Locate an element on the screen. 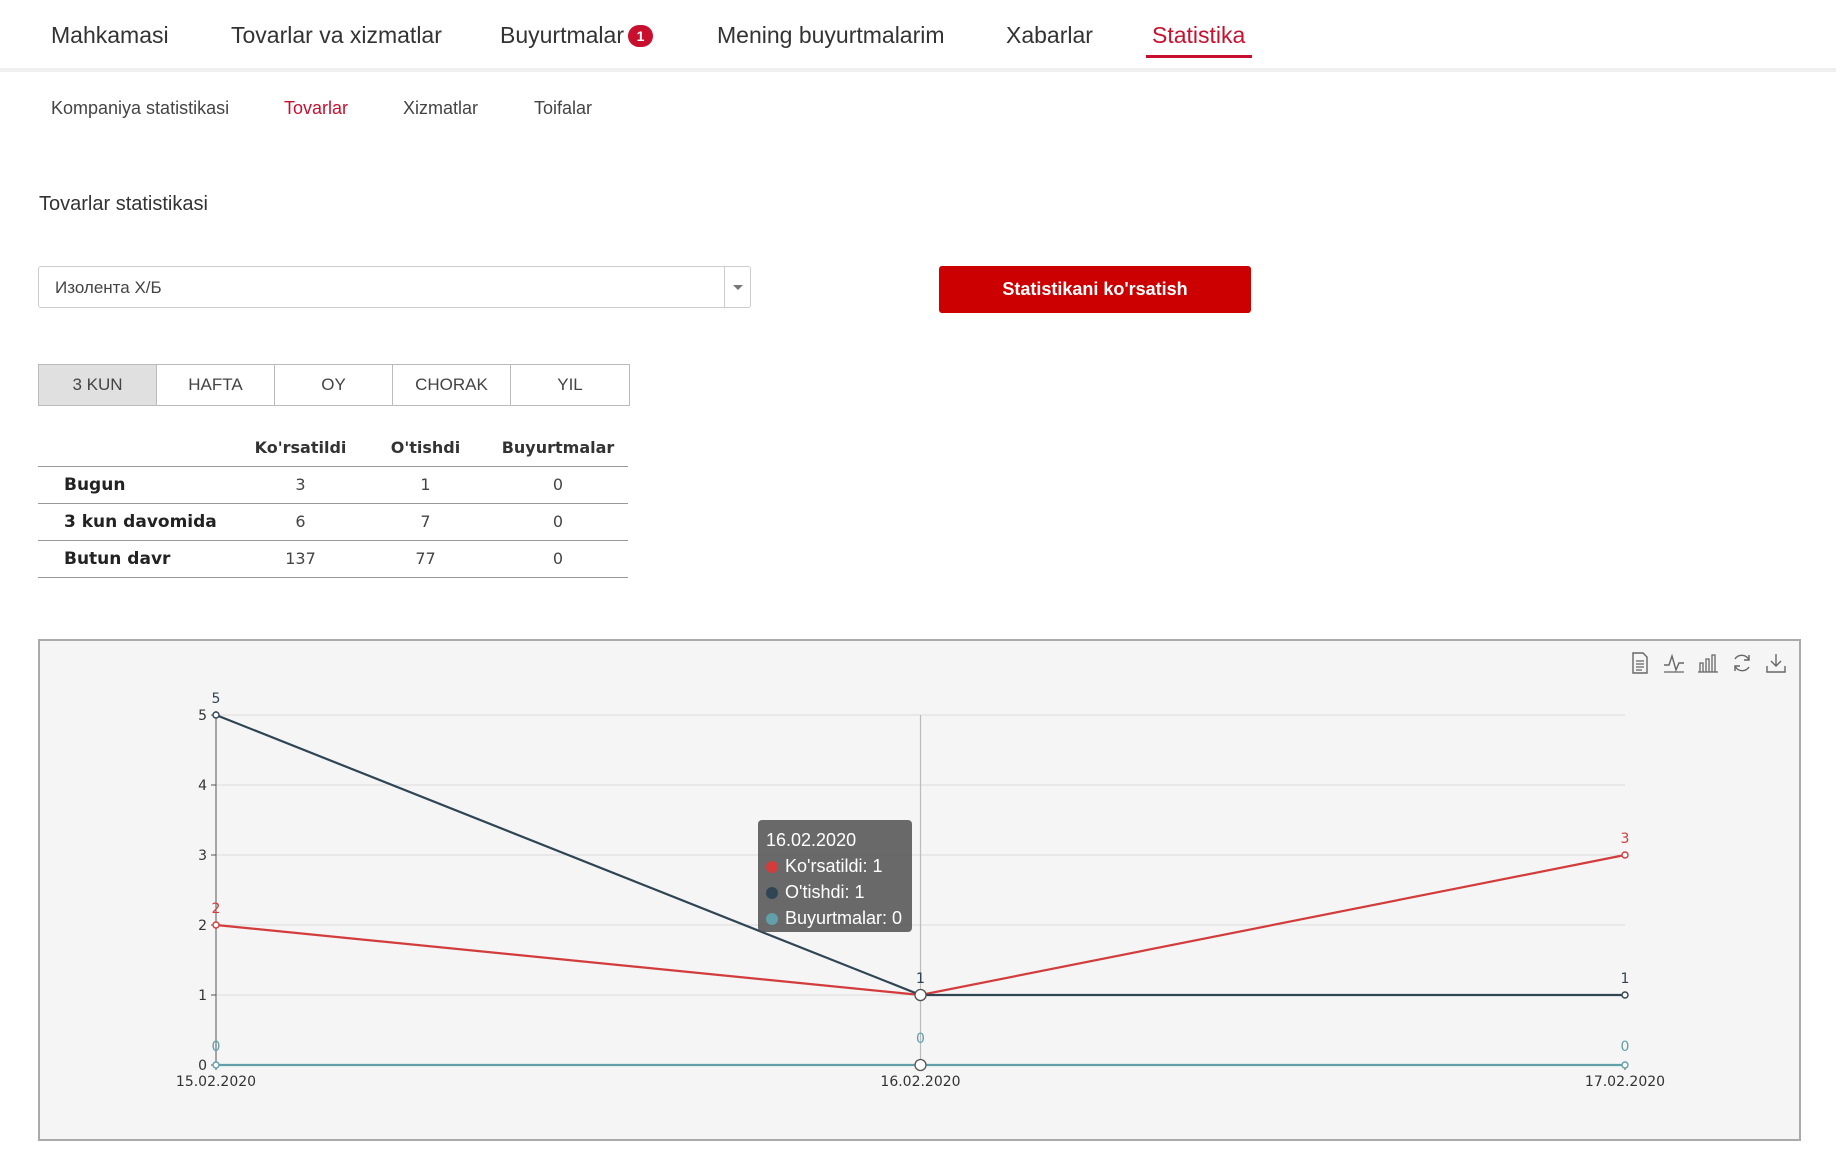  table-row: Bugun 3 1 0 is located at coordinates (333, 485).